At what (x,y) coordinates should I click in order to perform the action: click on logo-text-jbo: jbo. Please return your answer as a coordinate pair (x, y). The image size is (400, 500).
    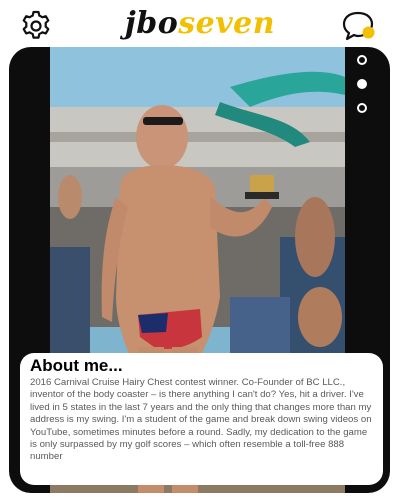
    Looking at the image, I should click on (151, 23).